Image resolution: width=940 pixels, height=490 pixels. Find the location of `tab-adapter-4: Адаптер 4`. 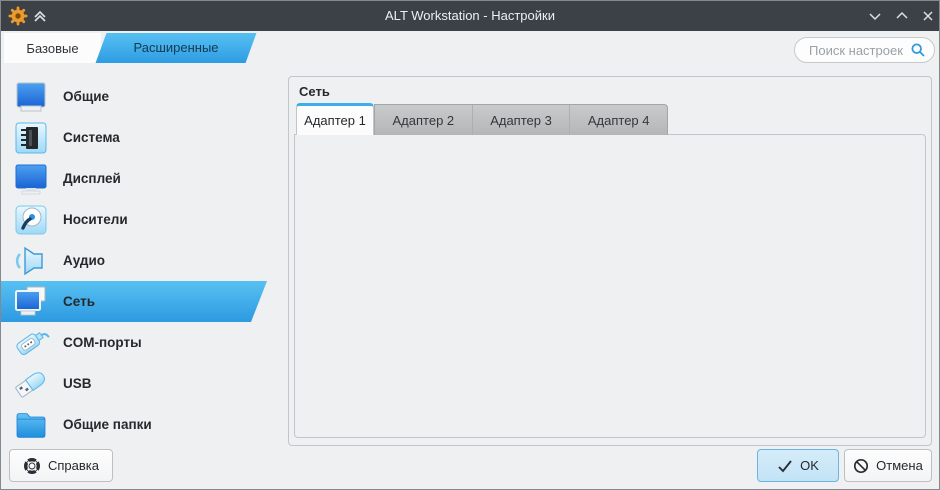

tab-adapter-4: Адаптер 4 is located at coordinates (618, 120).